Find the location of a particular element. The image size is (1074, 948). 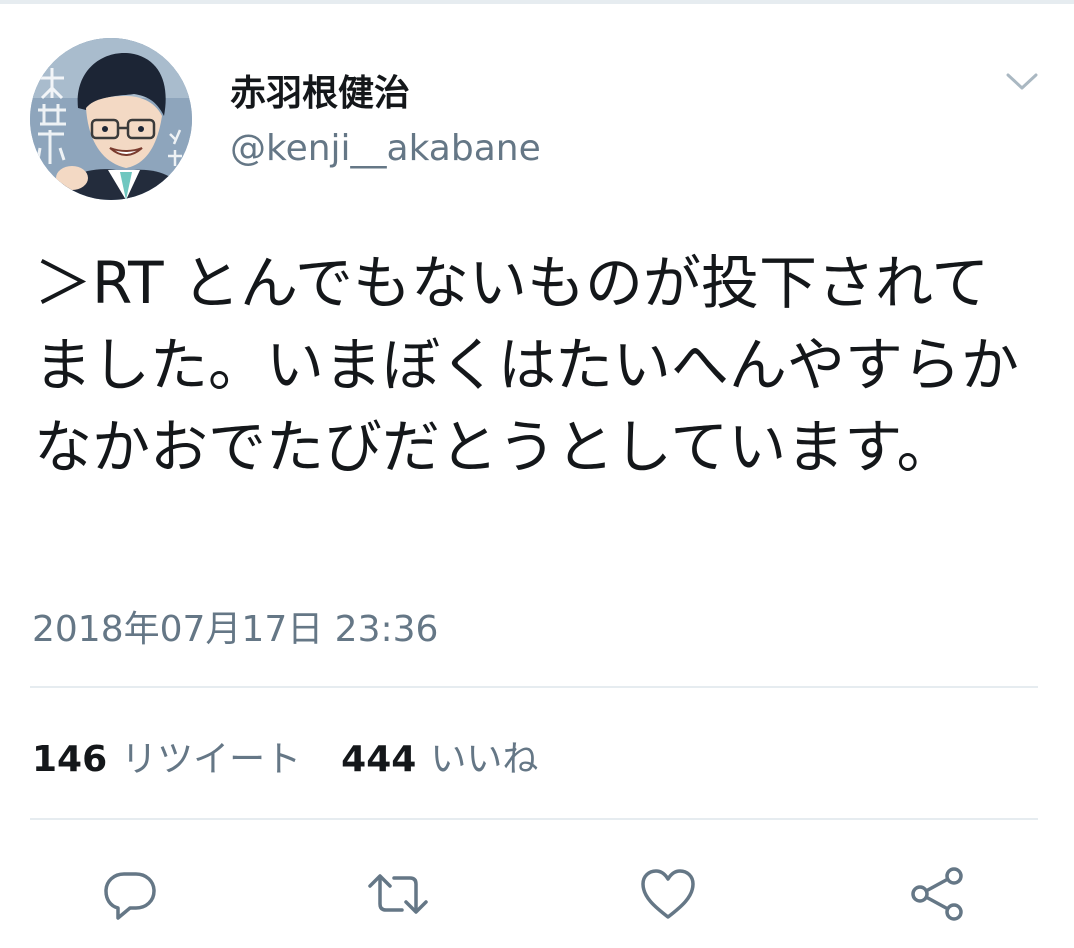

retweet-count: 146 is located at coordinates (70, 759).